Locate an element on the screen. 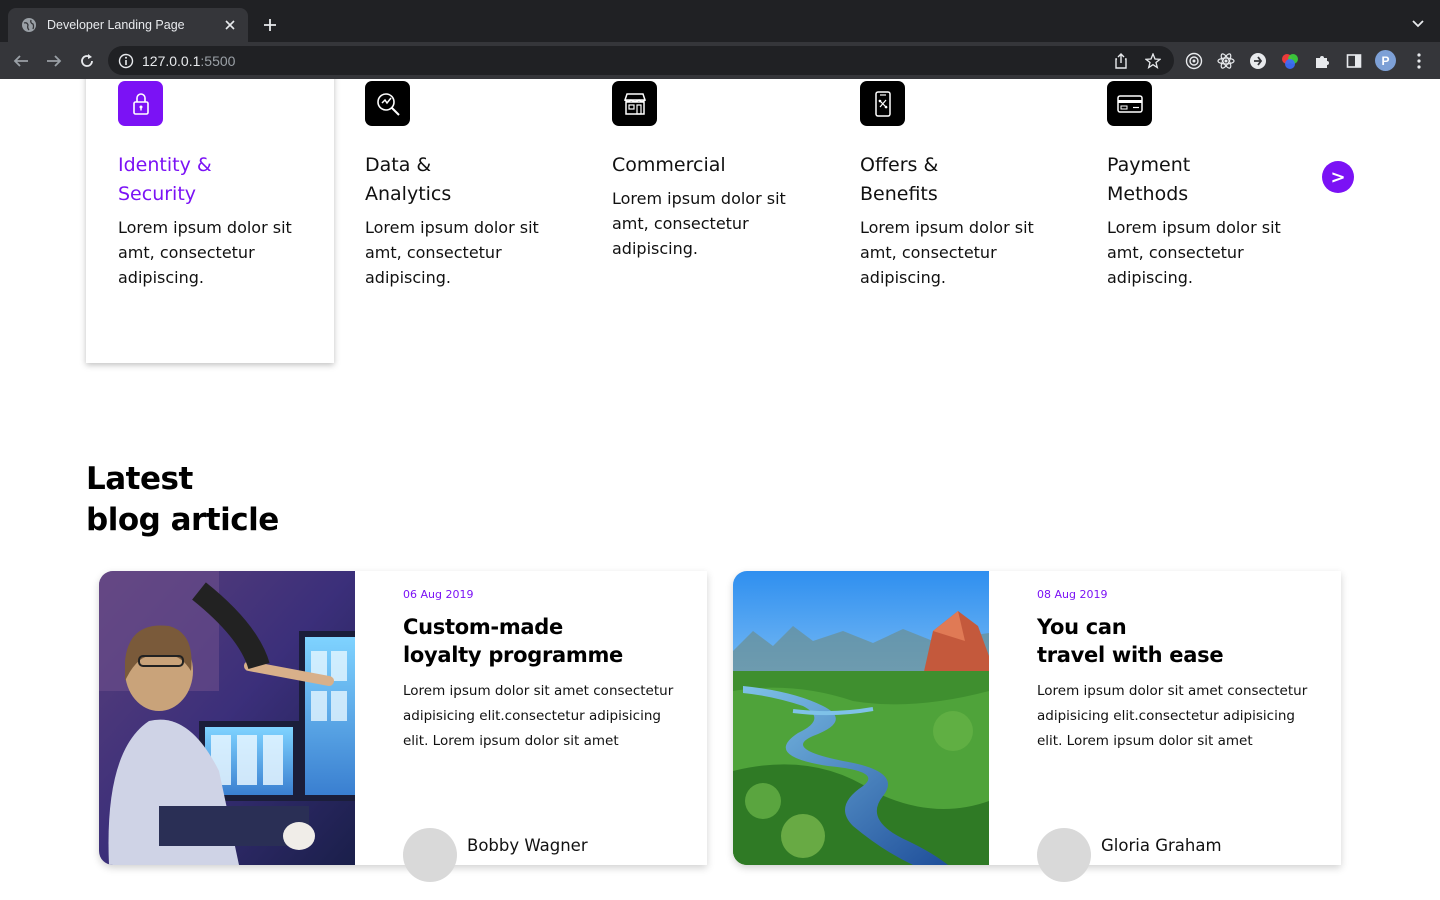  profile-avatar: P is located at coordinates (1385, 60).